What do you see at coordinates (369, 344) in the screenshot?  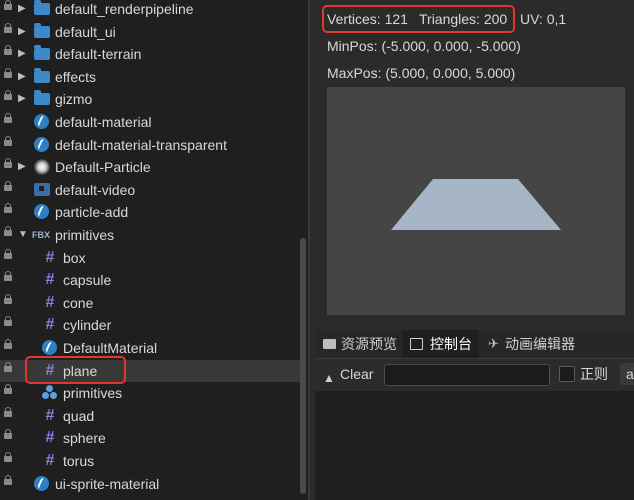 I see `tab-label: 资源预览` at bounding box center [369, 344].